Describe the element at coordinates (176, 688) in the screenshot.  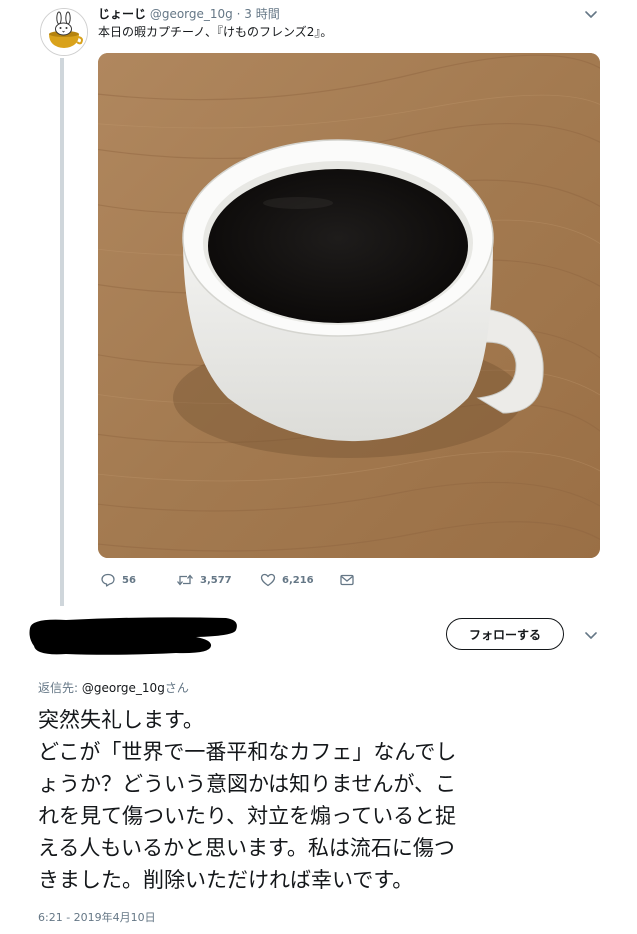
I see `reply-to-suffix: さん` at that location.